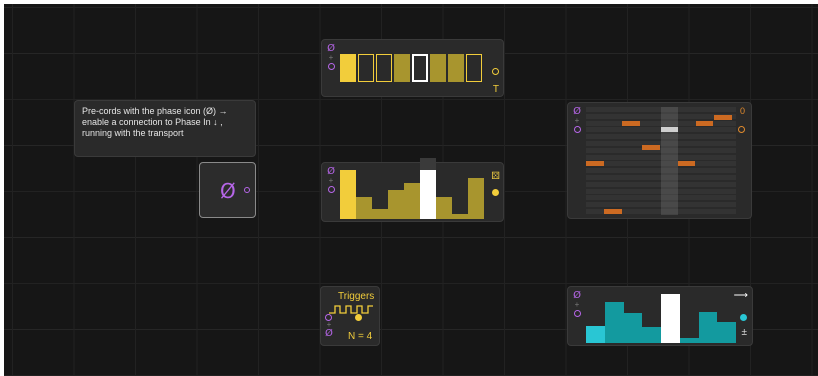 The height and width of the screenshot is (376, 818). I want to click on trigger-output-port, so click(358, 317).